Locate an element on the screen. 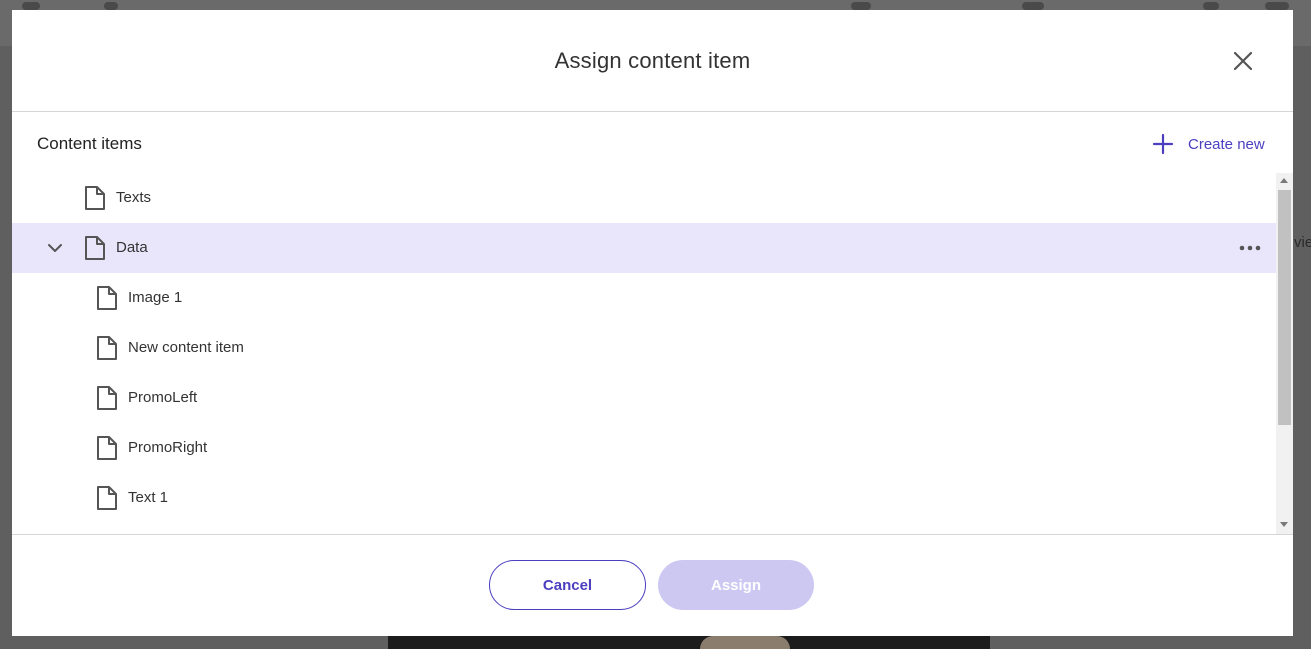 The width and height of the screenshot is (1311, 649). tree-item-promoleft: PromoLeft is located at coordinates (644, 398).